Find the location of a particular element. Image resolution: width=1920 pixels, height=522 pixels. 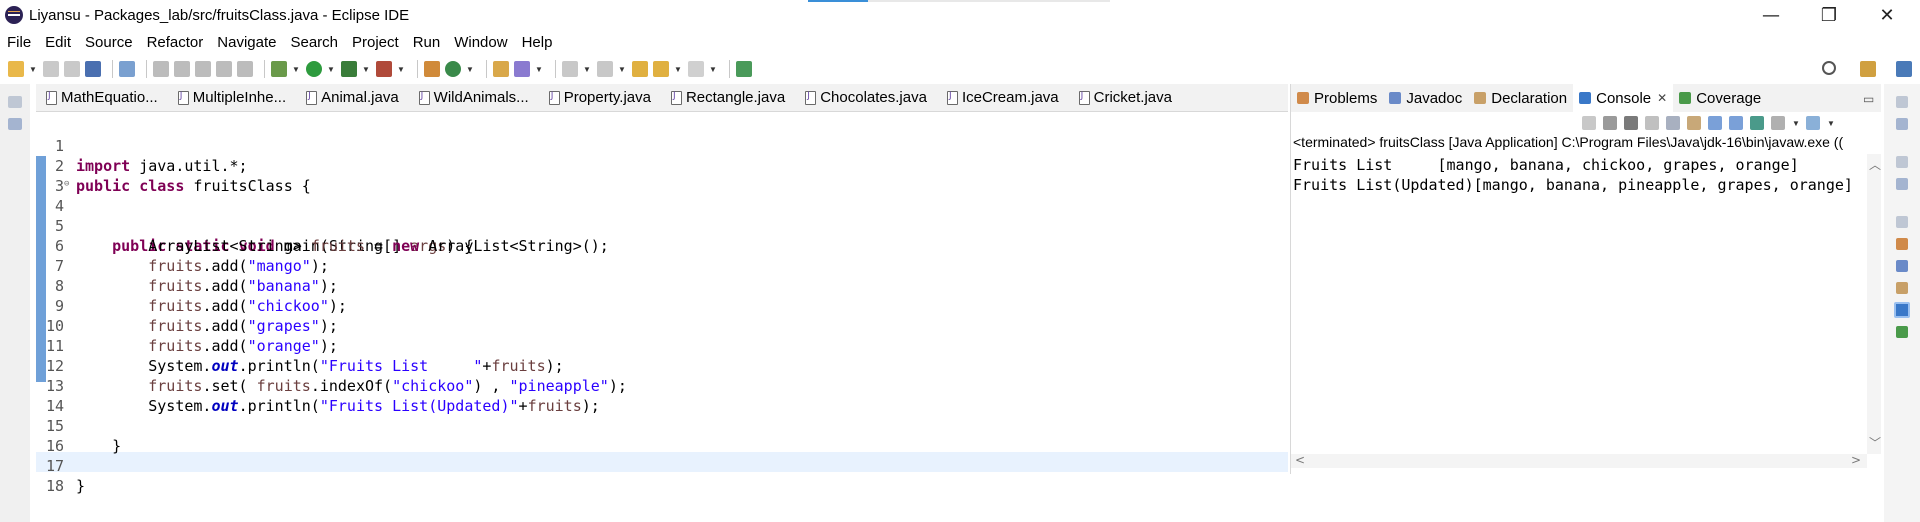

open-console-icon is located at coordinates (1813, 123).